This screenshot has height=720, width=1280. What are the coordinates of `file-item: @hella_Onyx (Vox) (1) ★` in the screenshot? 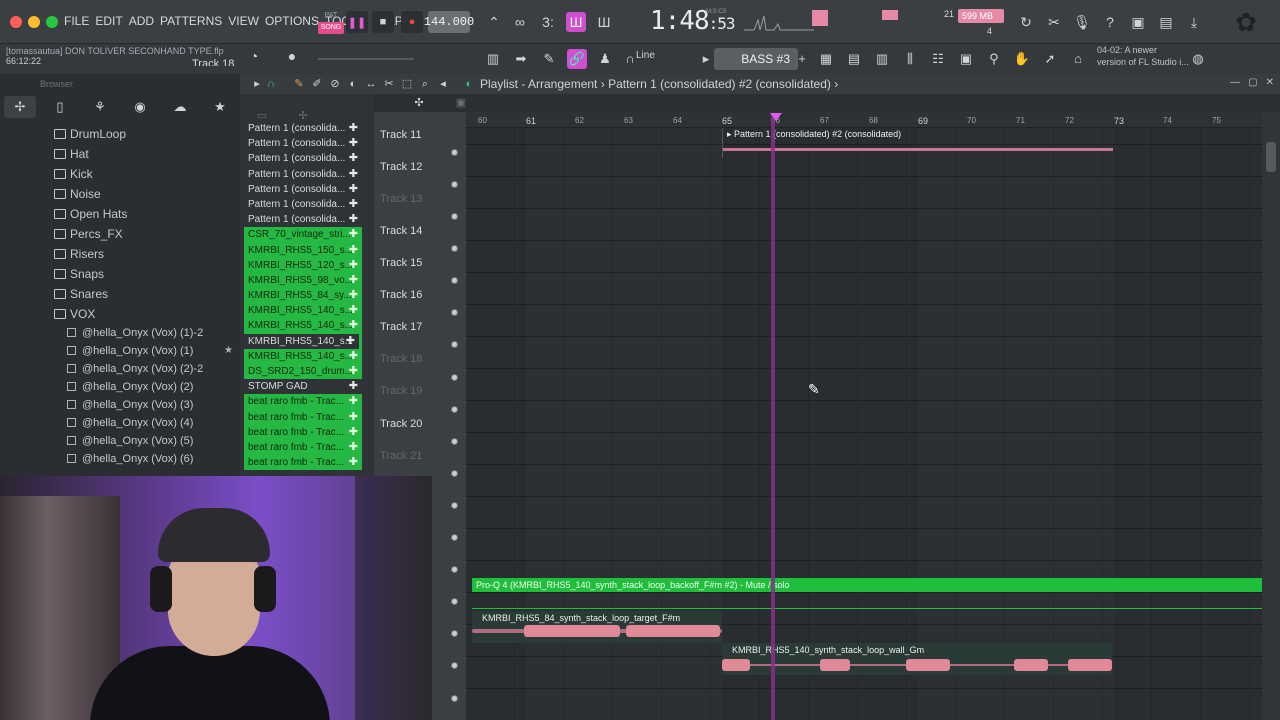 It's located at (120, 351).